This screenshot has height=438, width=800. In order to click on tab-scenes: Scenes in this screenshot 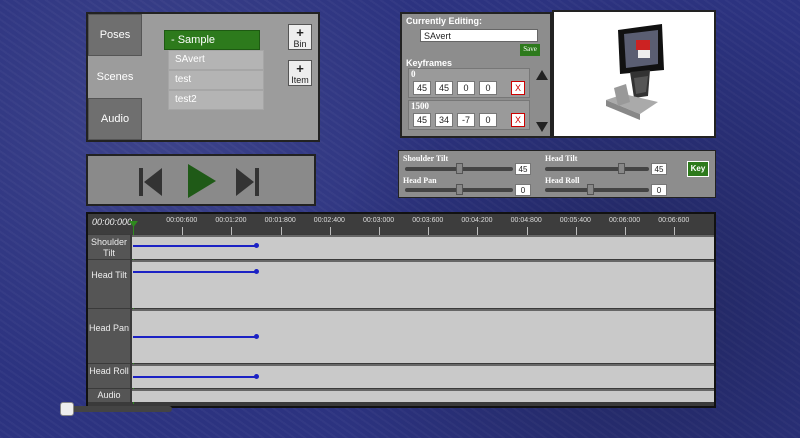, I will do `click(115, 77)`.